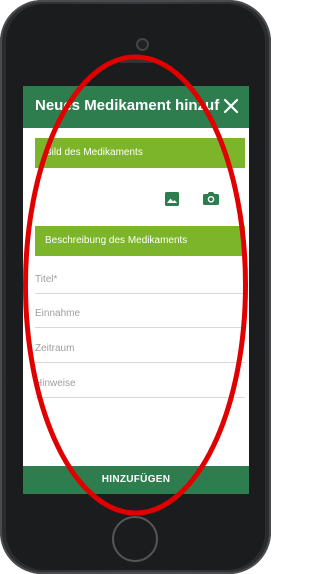 Image resolution: width=320 pixels, height=574 pixels. I want to click on period-input, so click(140, 348).